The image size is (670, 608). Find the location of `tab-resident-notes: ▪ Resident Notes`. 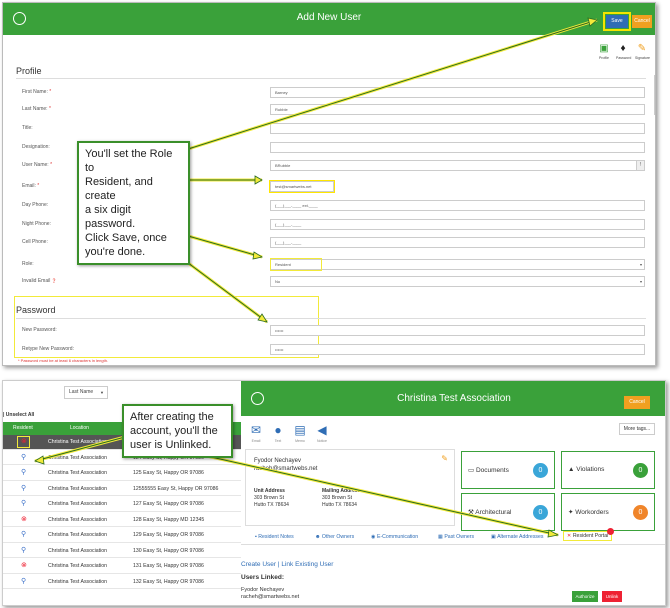

tab-resident-notes: ▪ Resident Notes is located at coordinates (274, 537).